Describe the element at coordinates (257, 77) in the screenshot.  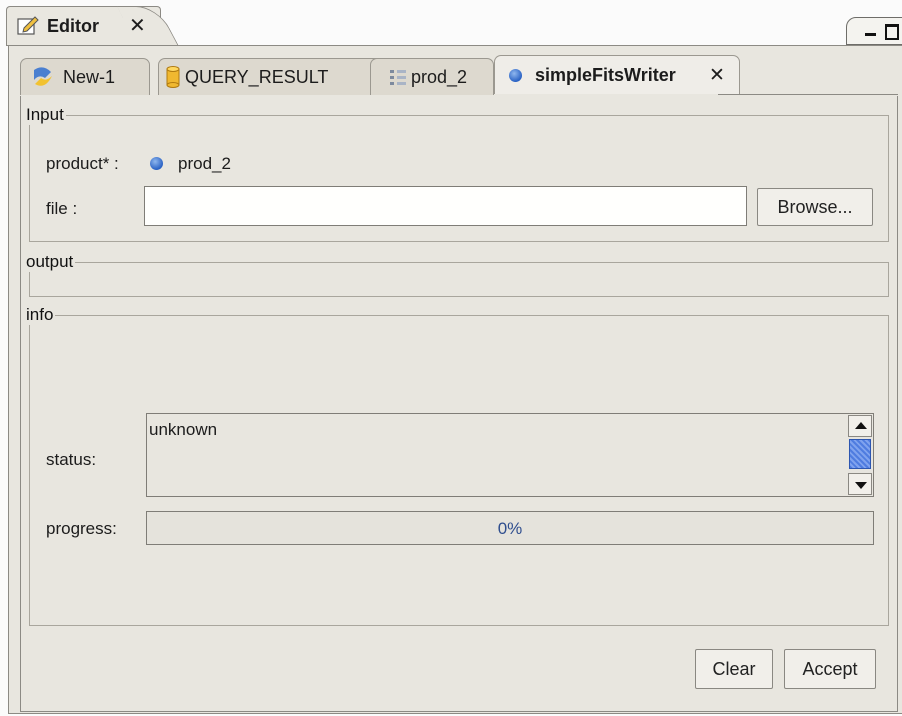
I see `tab-label: QUERY_RESULT` at that location.